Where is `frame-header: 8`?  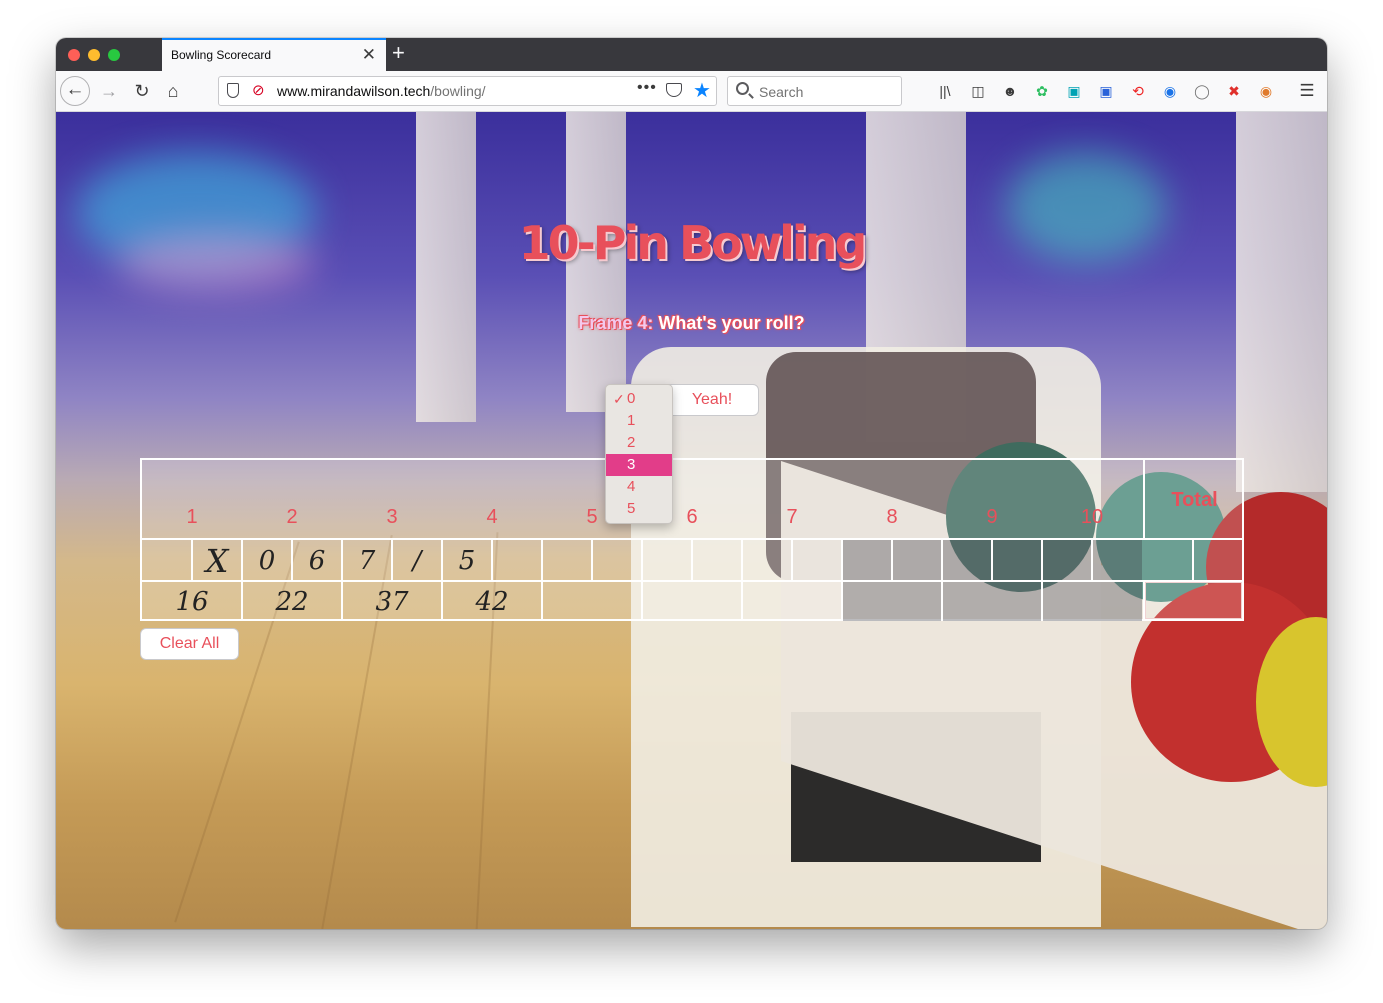
frame-header: 8 is located at coordinates (892, 499).